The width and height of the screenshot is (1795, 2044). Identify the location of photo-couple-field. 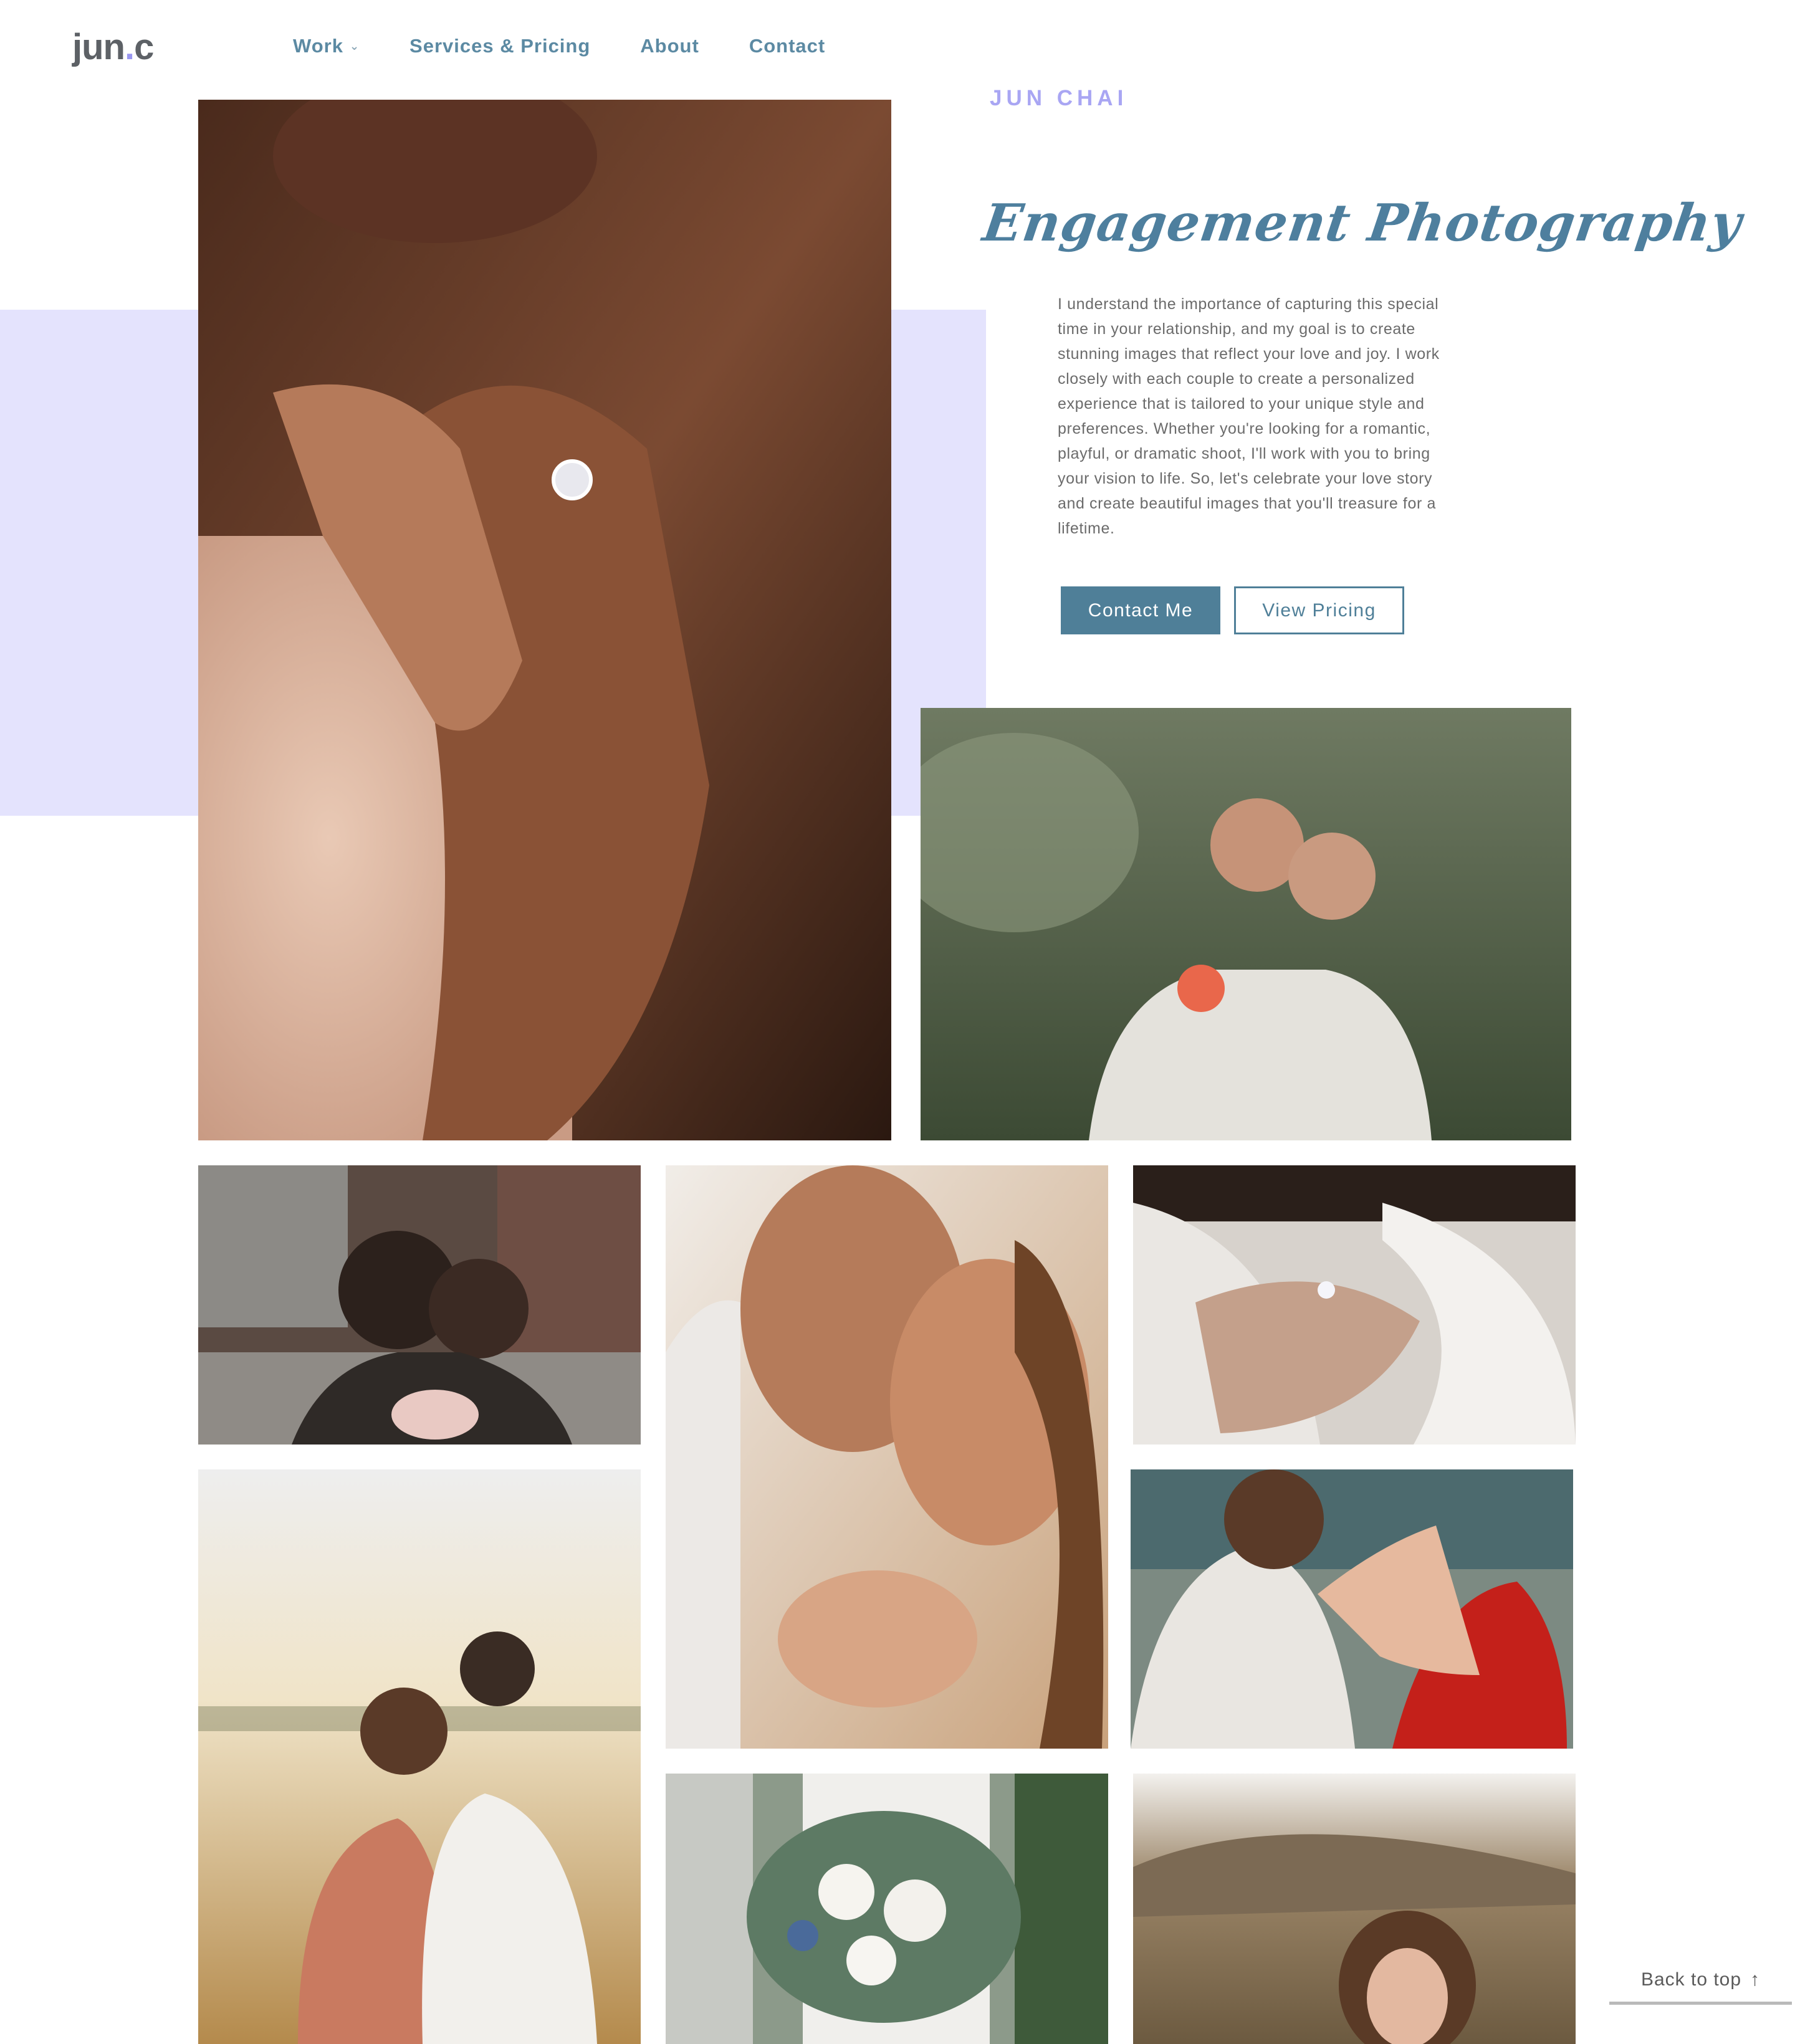
(419, 1756).